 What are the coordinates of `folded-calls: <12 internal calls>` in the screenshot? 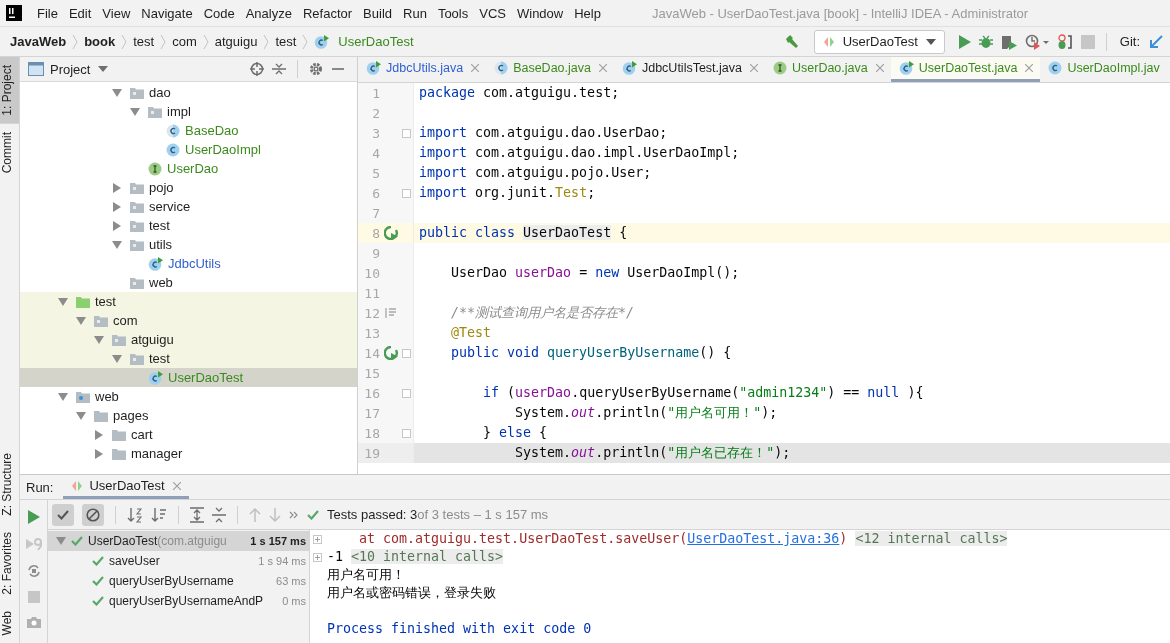 It's located at (931, 538).